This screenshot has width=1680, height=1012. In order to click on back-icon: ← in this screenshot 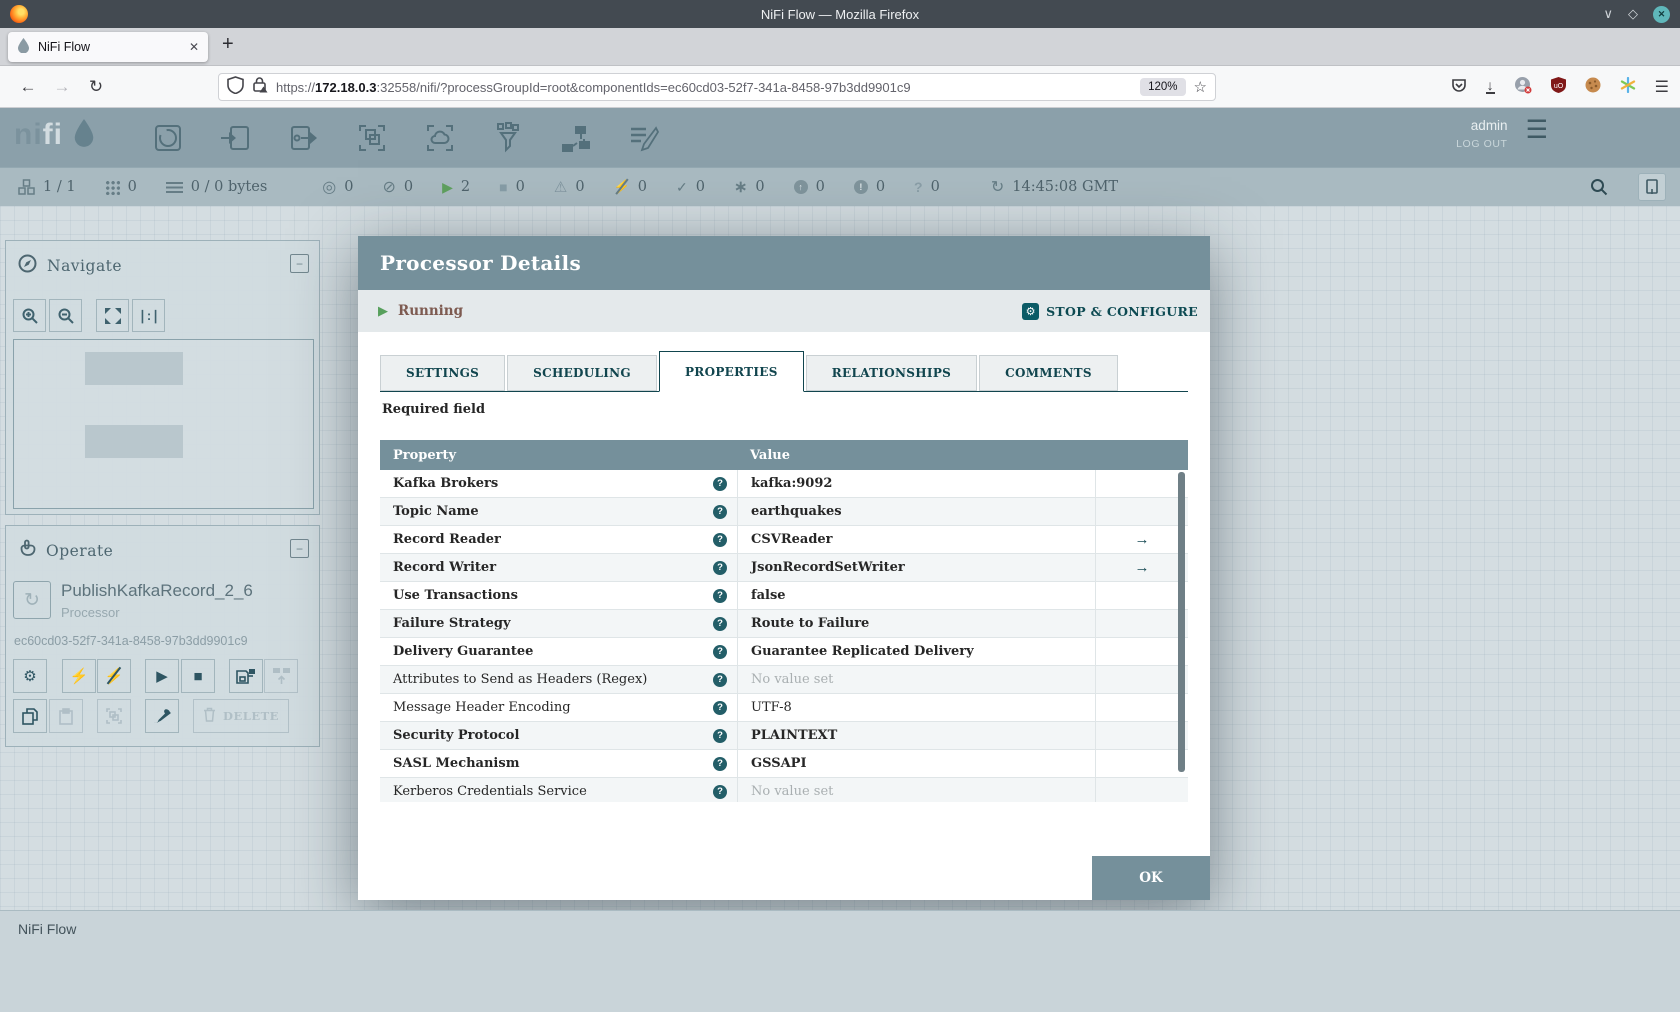, I will do `click(28, 87)`.